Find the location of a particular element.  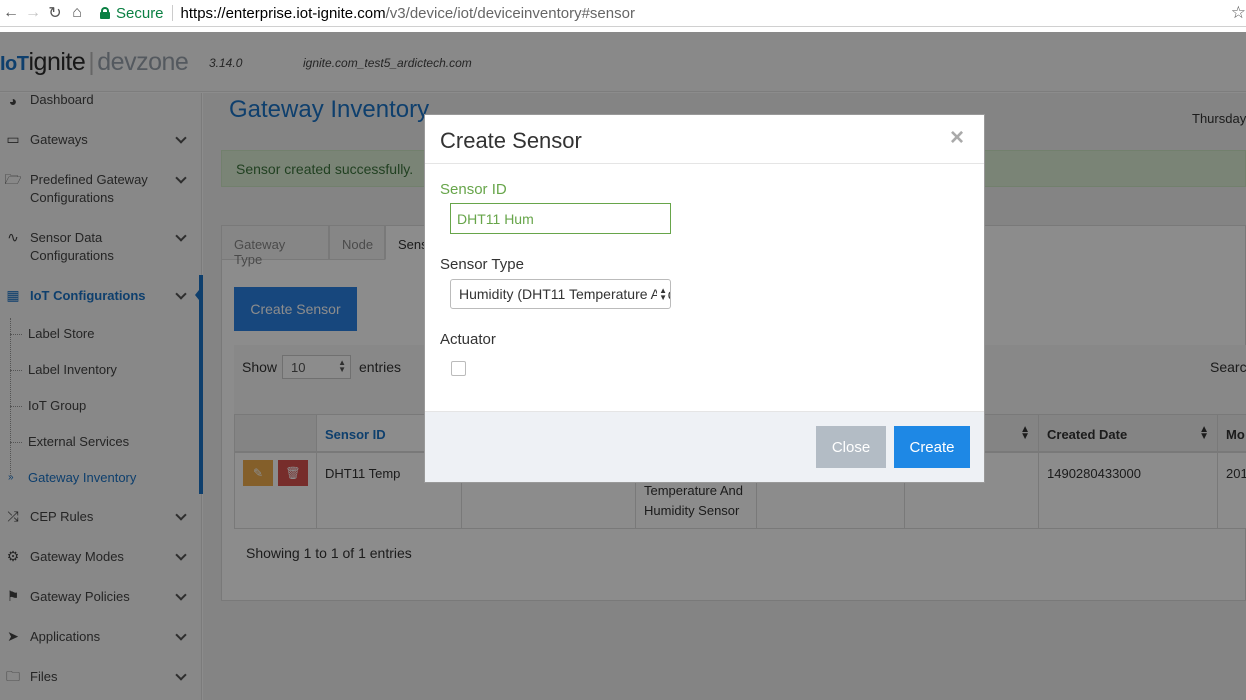

actuator-label: Actuator is located at coordinates (468, 339).